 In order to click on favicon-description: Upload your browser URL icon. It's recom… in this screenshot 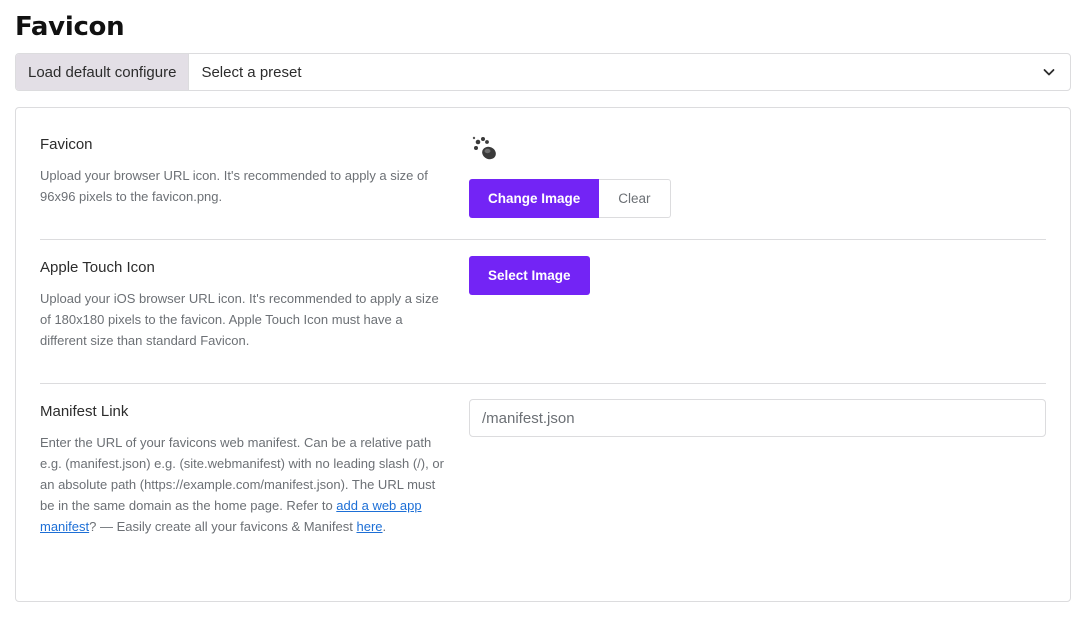, I will do `click(234, 186)`.